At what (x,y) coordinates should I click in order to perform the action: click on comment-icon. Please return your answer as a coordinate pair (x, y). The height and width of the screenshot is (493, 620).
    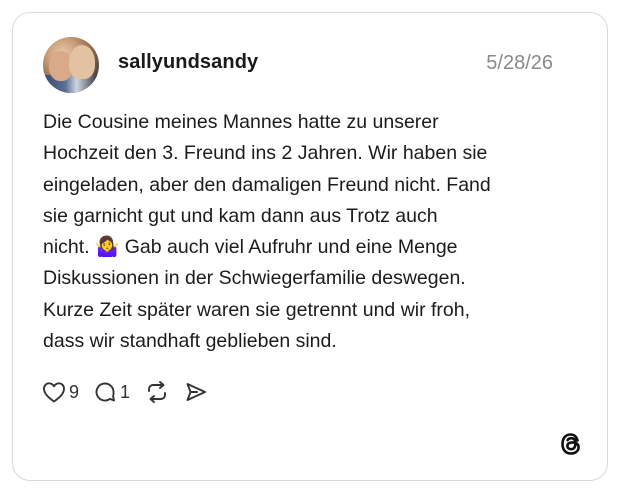
    Looking at the image, I should click on (105, 392).